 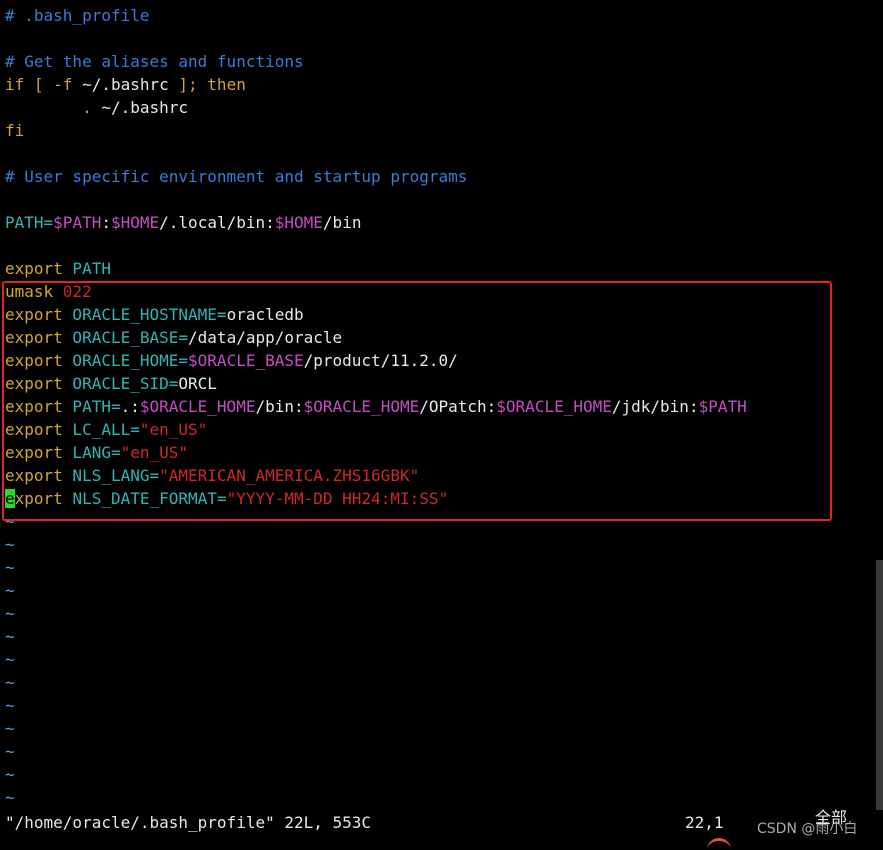 I want to click on code-token: if [ -f, so click(x=44, y=84).